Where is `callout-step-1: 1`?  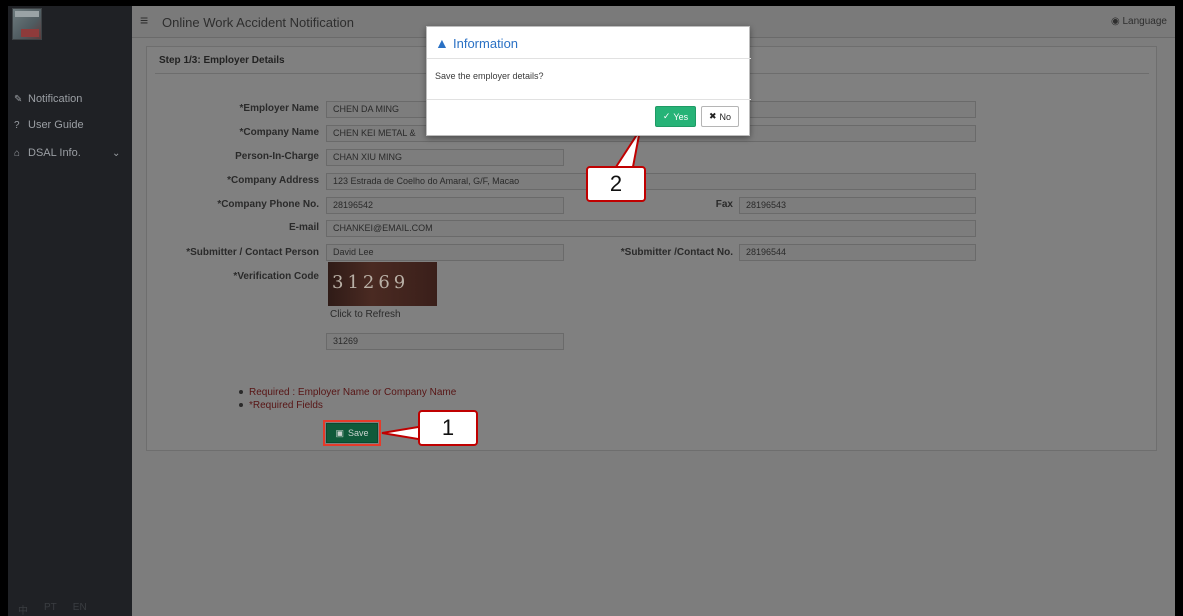 callout-step-1: 1 is located at coordinates (448, 428).